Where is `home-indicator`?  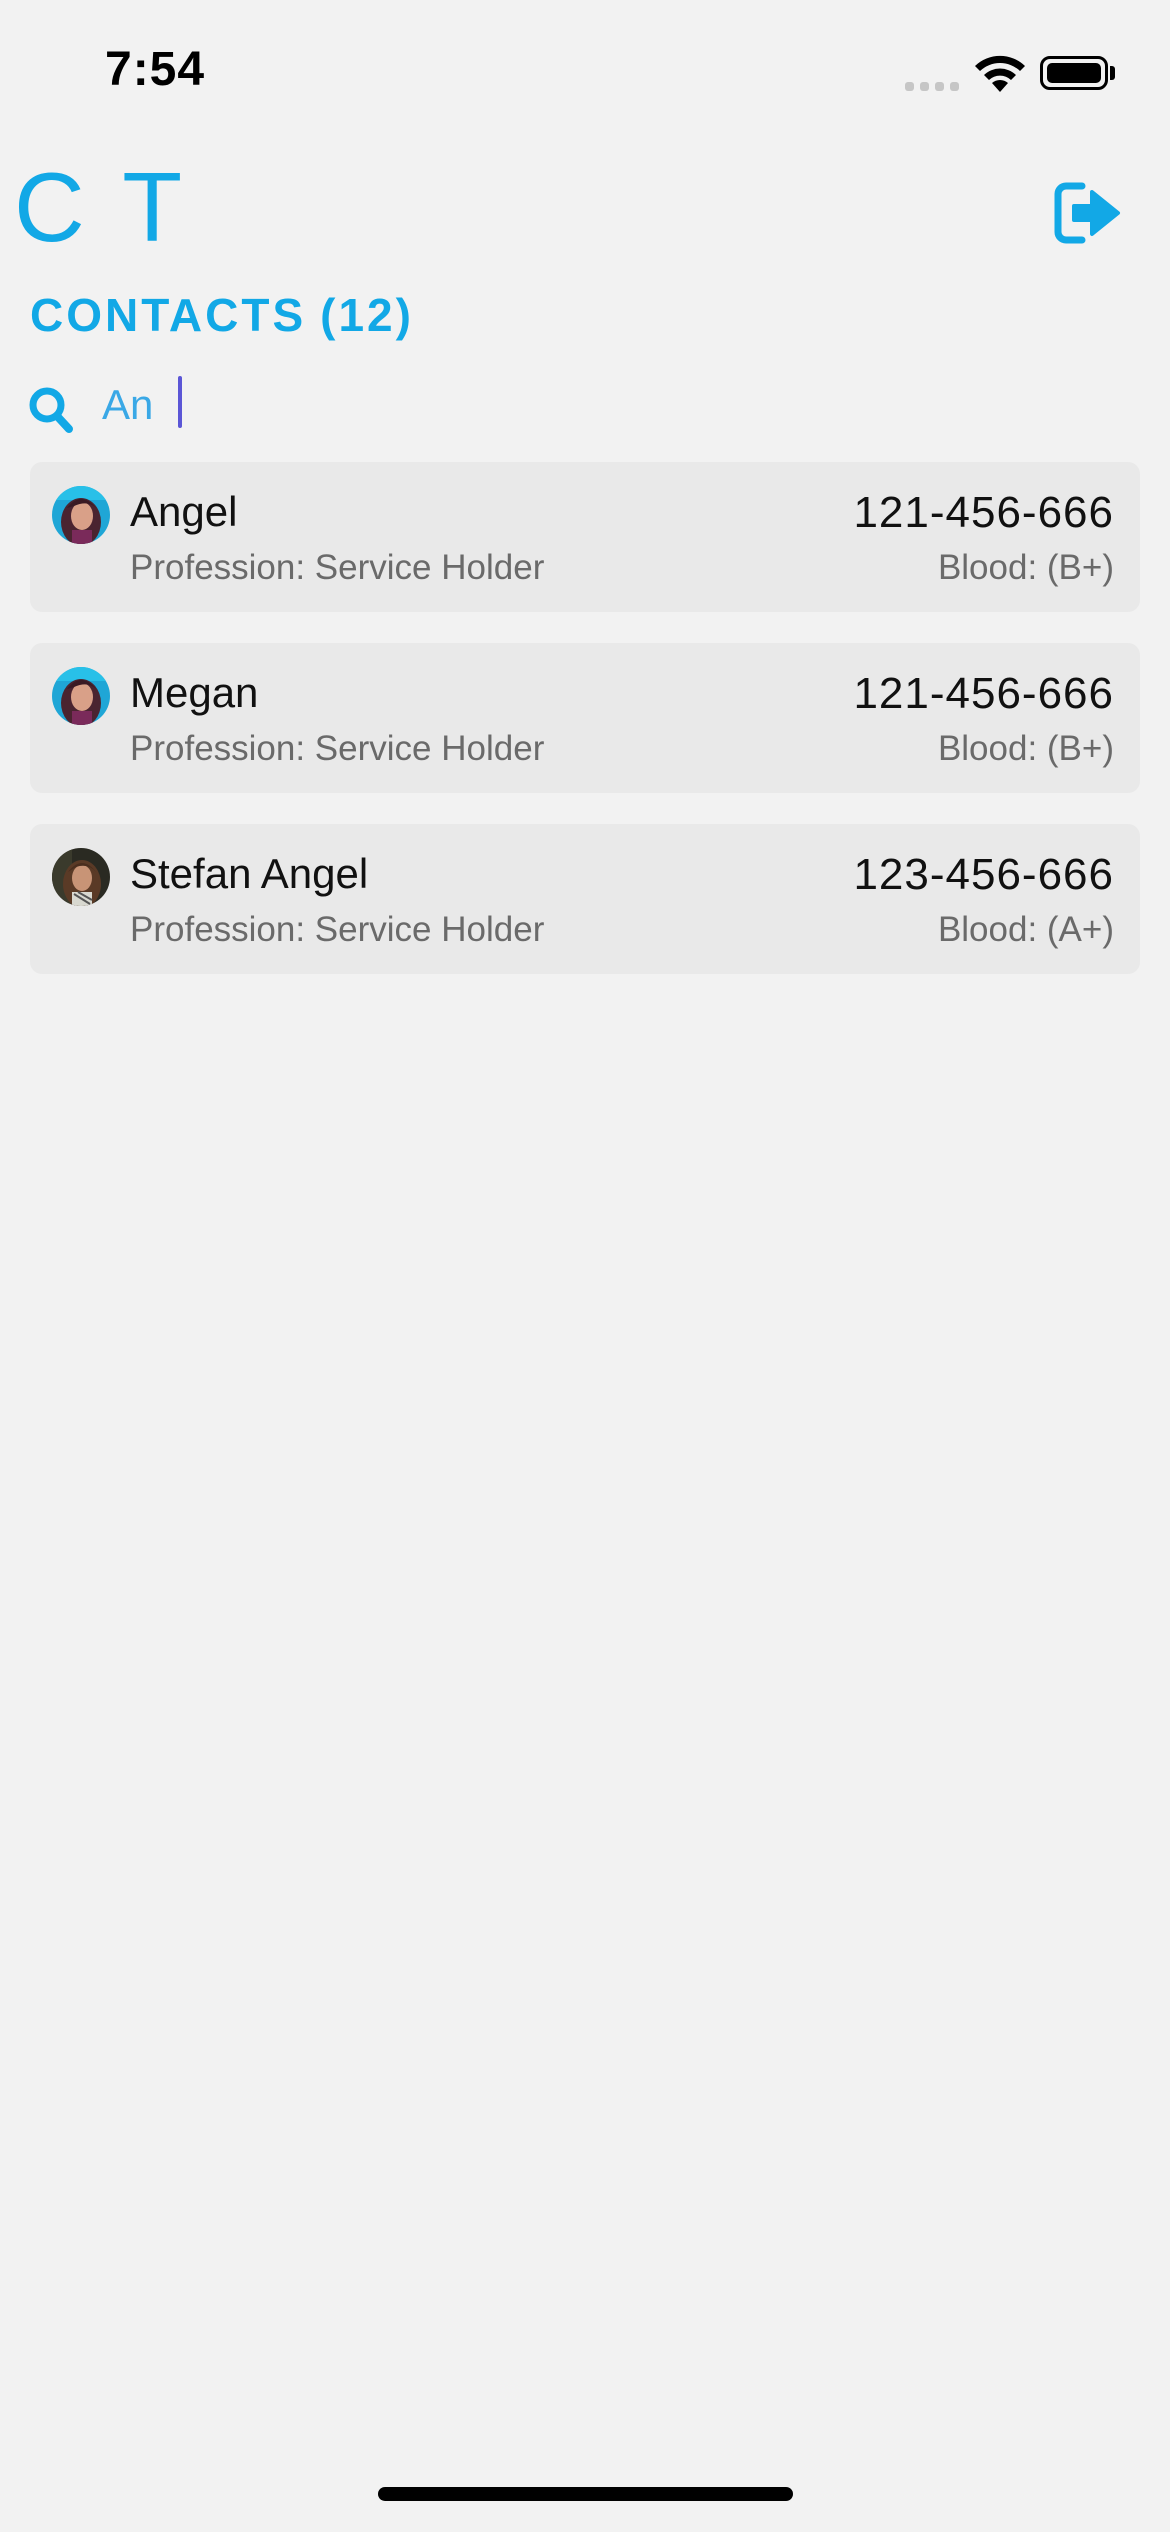
home-indicator is located at coordinates (585, 2494).